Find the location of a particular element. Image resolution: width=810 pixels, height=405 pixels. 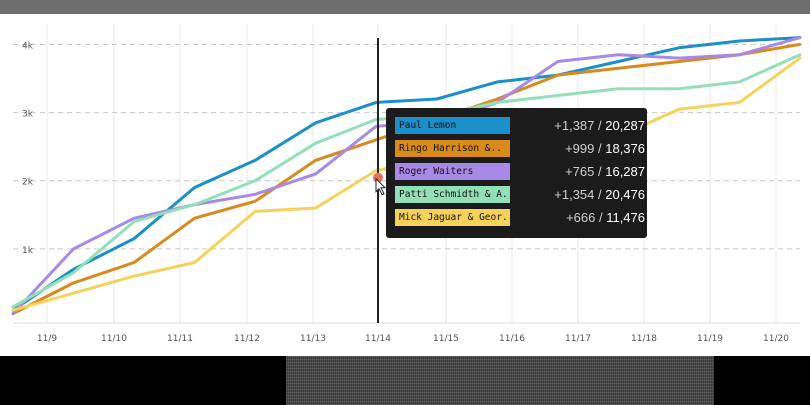

tooltip-row: Roger Waiters +765 / 16,287 is located at coordinates (520, 171).